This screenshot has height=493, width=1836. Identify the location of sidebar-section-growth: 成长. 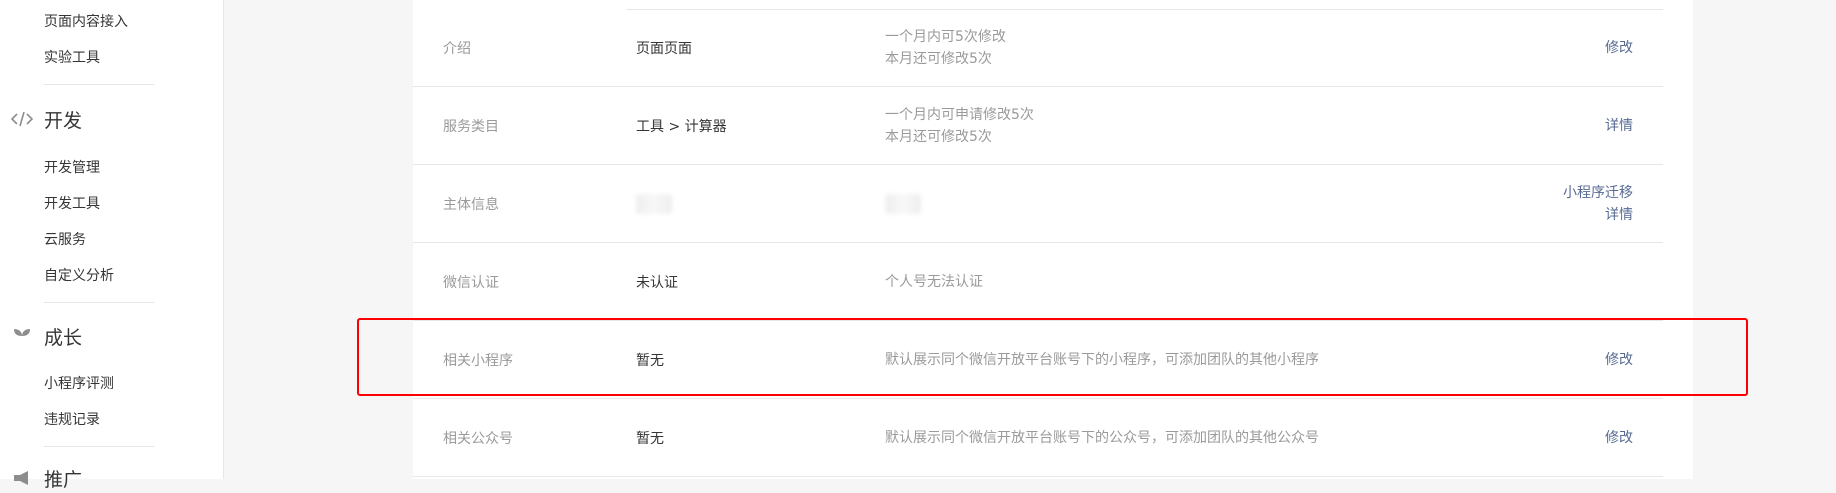
(41, 336).